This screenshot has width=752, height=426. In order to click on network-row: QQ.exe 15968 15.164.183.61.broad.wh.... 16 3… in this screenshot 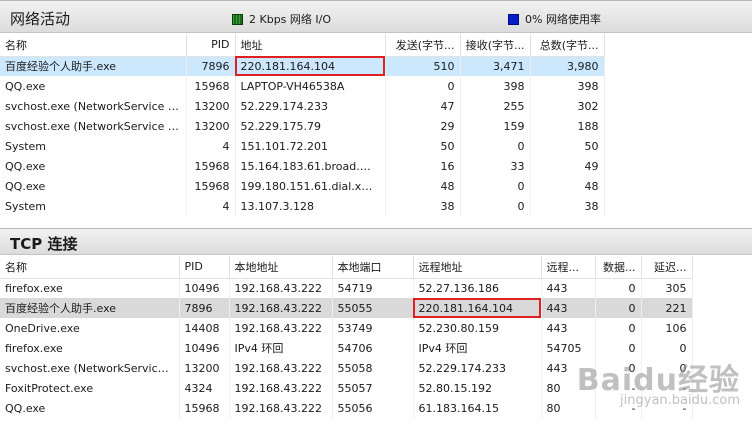, I will do `click(302, 166)`.